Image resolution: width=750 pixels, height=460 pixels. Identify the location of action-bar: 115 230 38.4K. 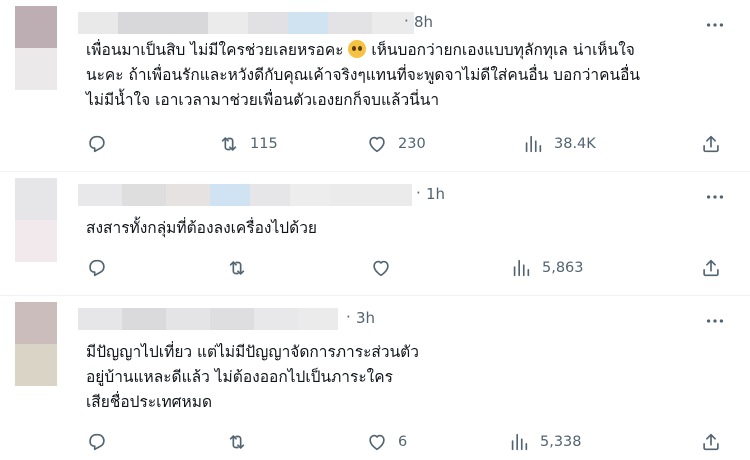
(406, 144).